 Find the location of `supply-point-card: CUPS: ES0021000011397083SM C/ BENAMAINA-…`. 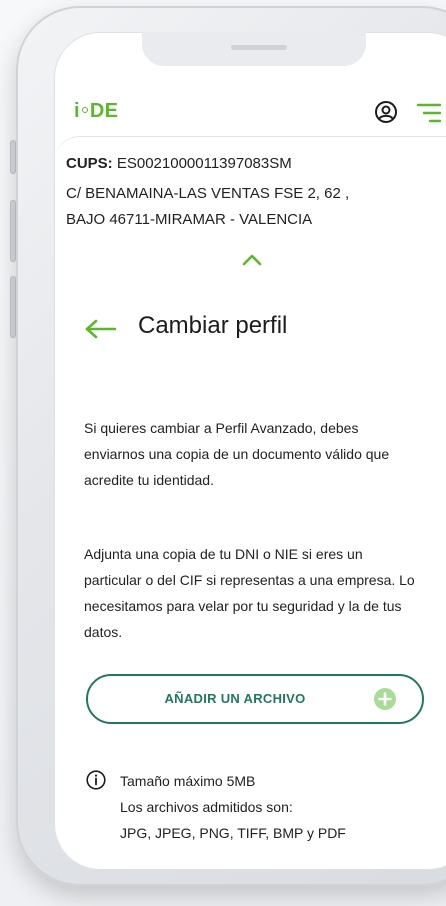

supply-point-card: CUPS: ES0021000011397083SM C/ BENAMAINA-… is located at coordinates (250, 206).